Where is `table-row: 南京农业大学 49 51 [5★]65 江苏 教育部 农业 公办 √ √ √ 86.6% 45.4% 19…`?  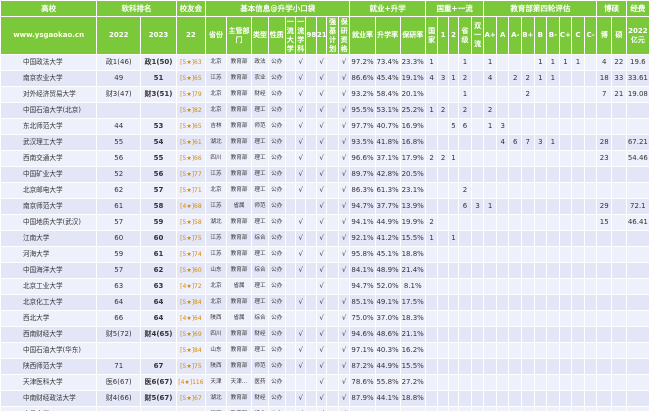
table-row: 南京农业大学 49 51 [5★]65 江苏 教育部 农业 公办 √ √ √ 86.6% 45.4% 19… is located at coordinates (325, 78).